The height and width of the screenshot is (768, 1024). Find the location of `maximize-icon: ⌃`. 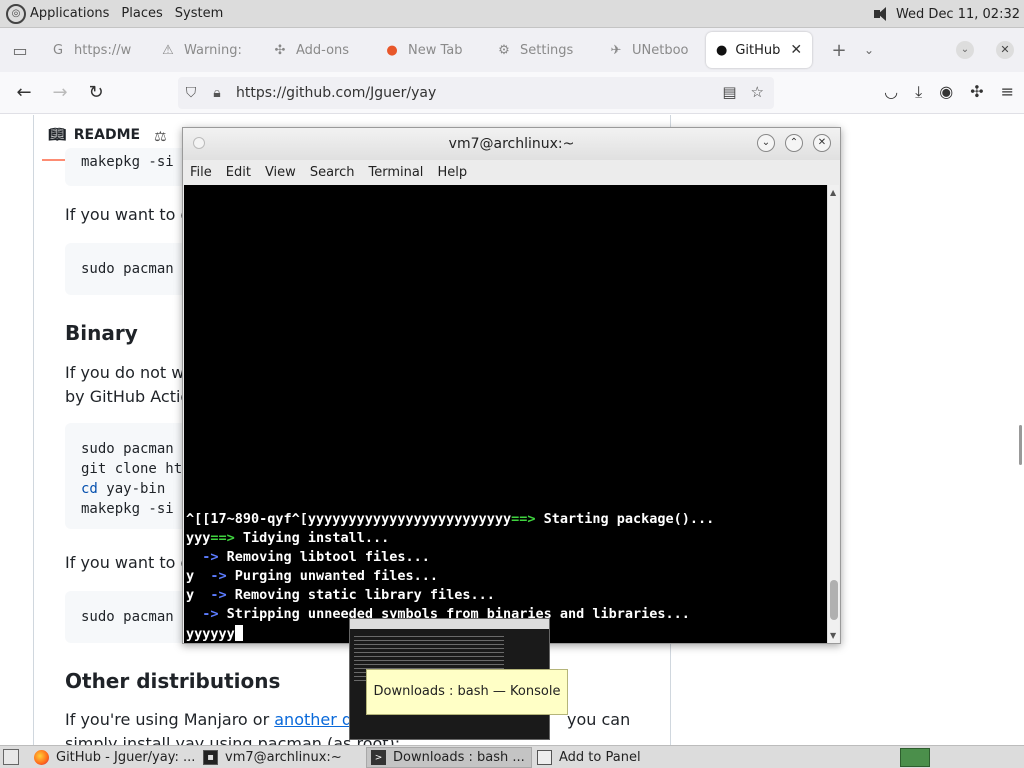

maximize-icon: ⌃ is located at coordinates (794, 143).